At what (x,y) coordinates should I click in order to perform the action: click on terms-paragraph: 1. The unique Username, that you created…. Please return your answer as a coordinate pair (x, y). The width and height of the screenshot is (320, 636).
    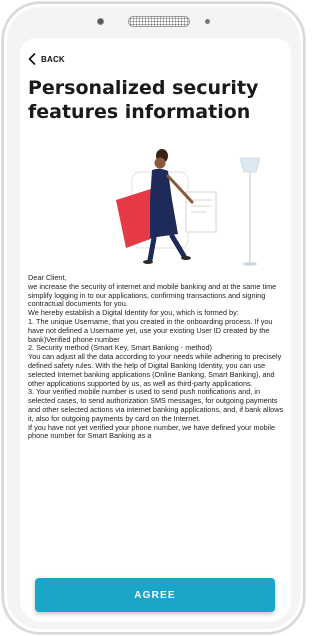
    Looking at the image, I should click on (150, 330).